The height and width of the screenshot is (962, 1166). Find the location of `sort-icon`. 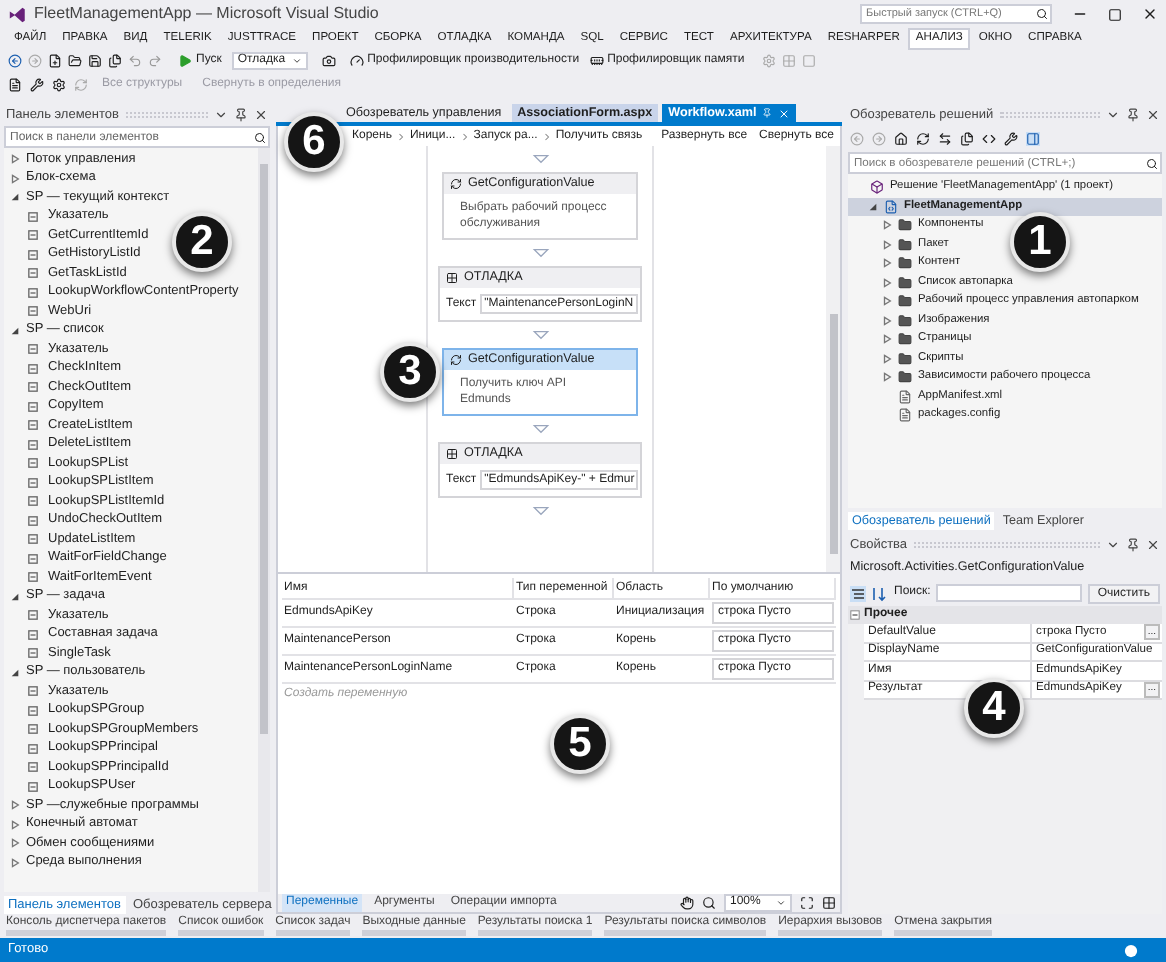

sort-icon is located at coordinates (880, 593).